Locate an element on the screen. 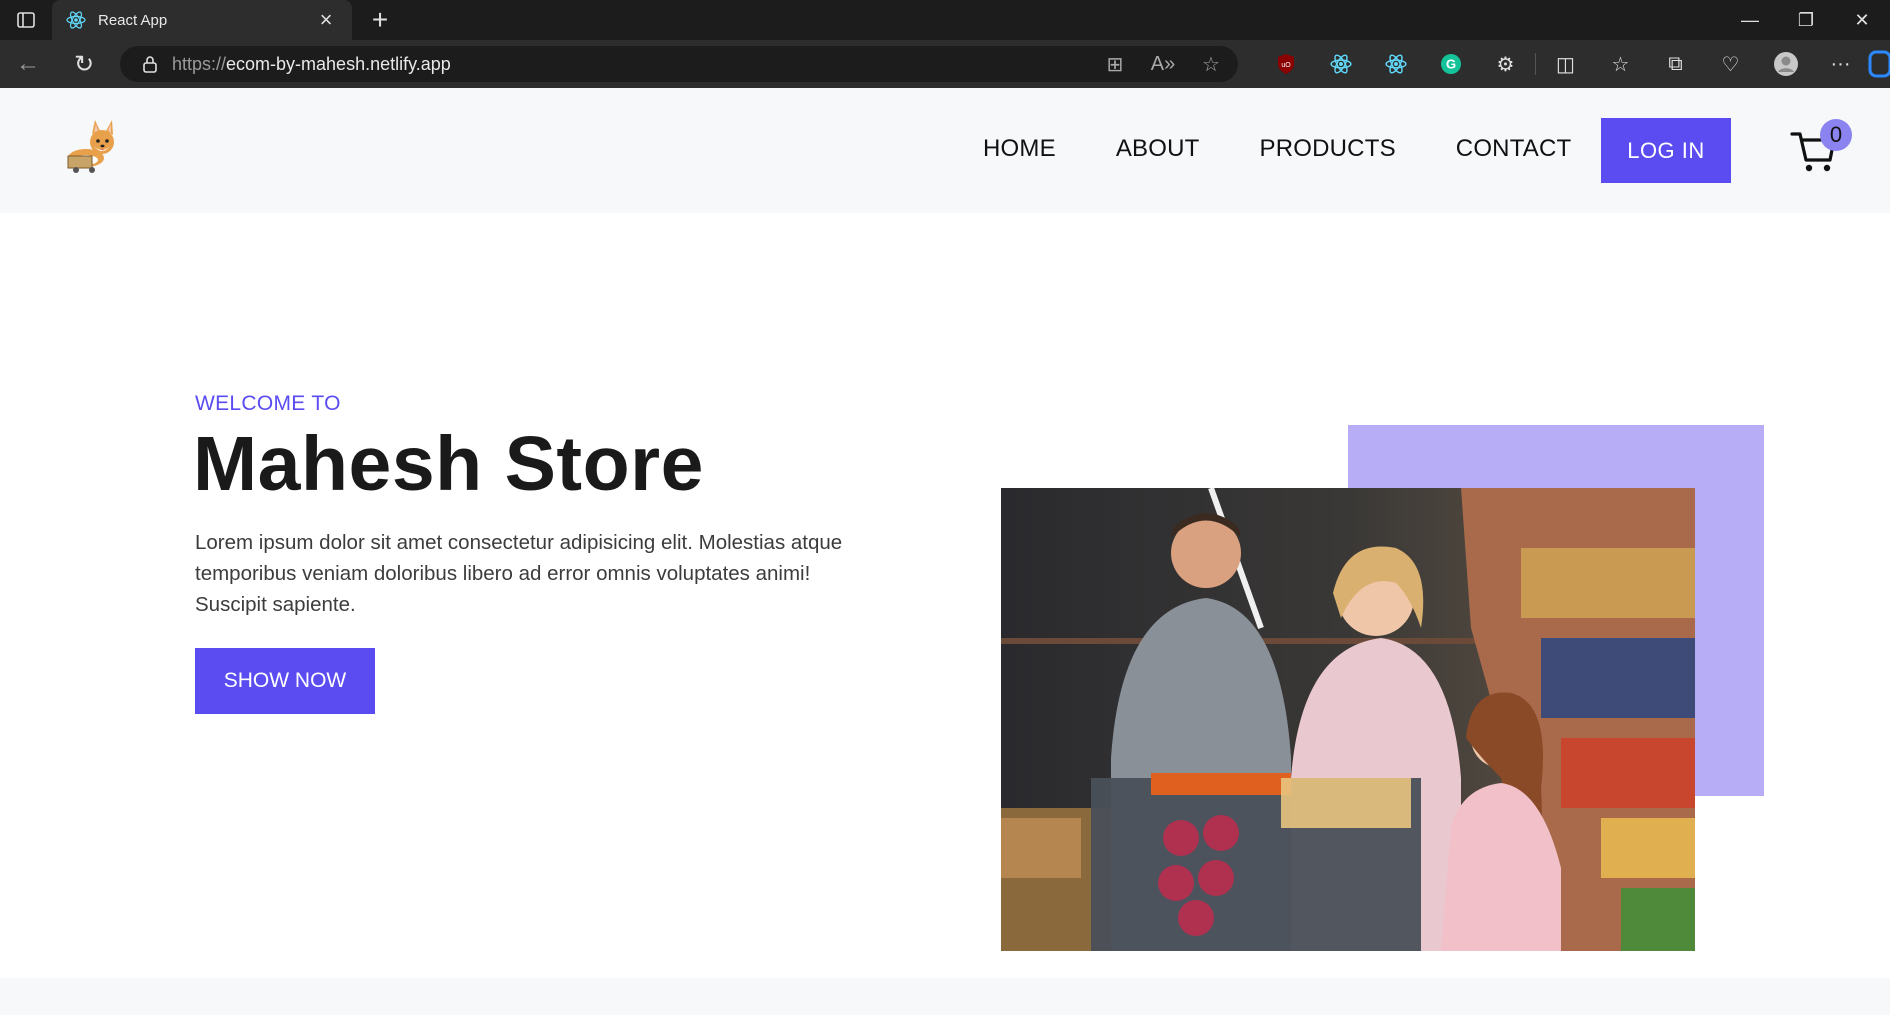 The height and width of the screenshot is (1015, 1890). collections-icon: ⧉ is located at coordinates (1675, 64).